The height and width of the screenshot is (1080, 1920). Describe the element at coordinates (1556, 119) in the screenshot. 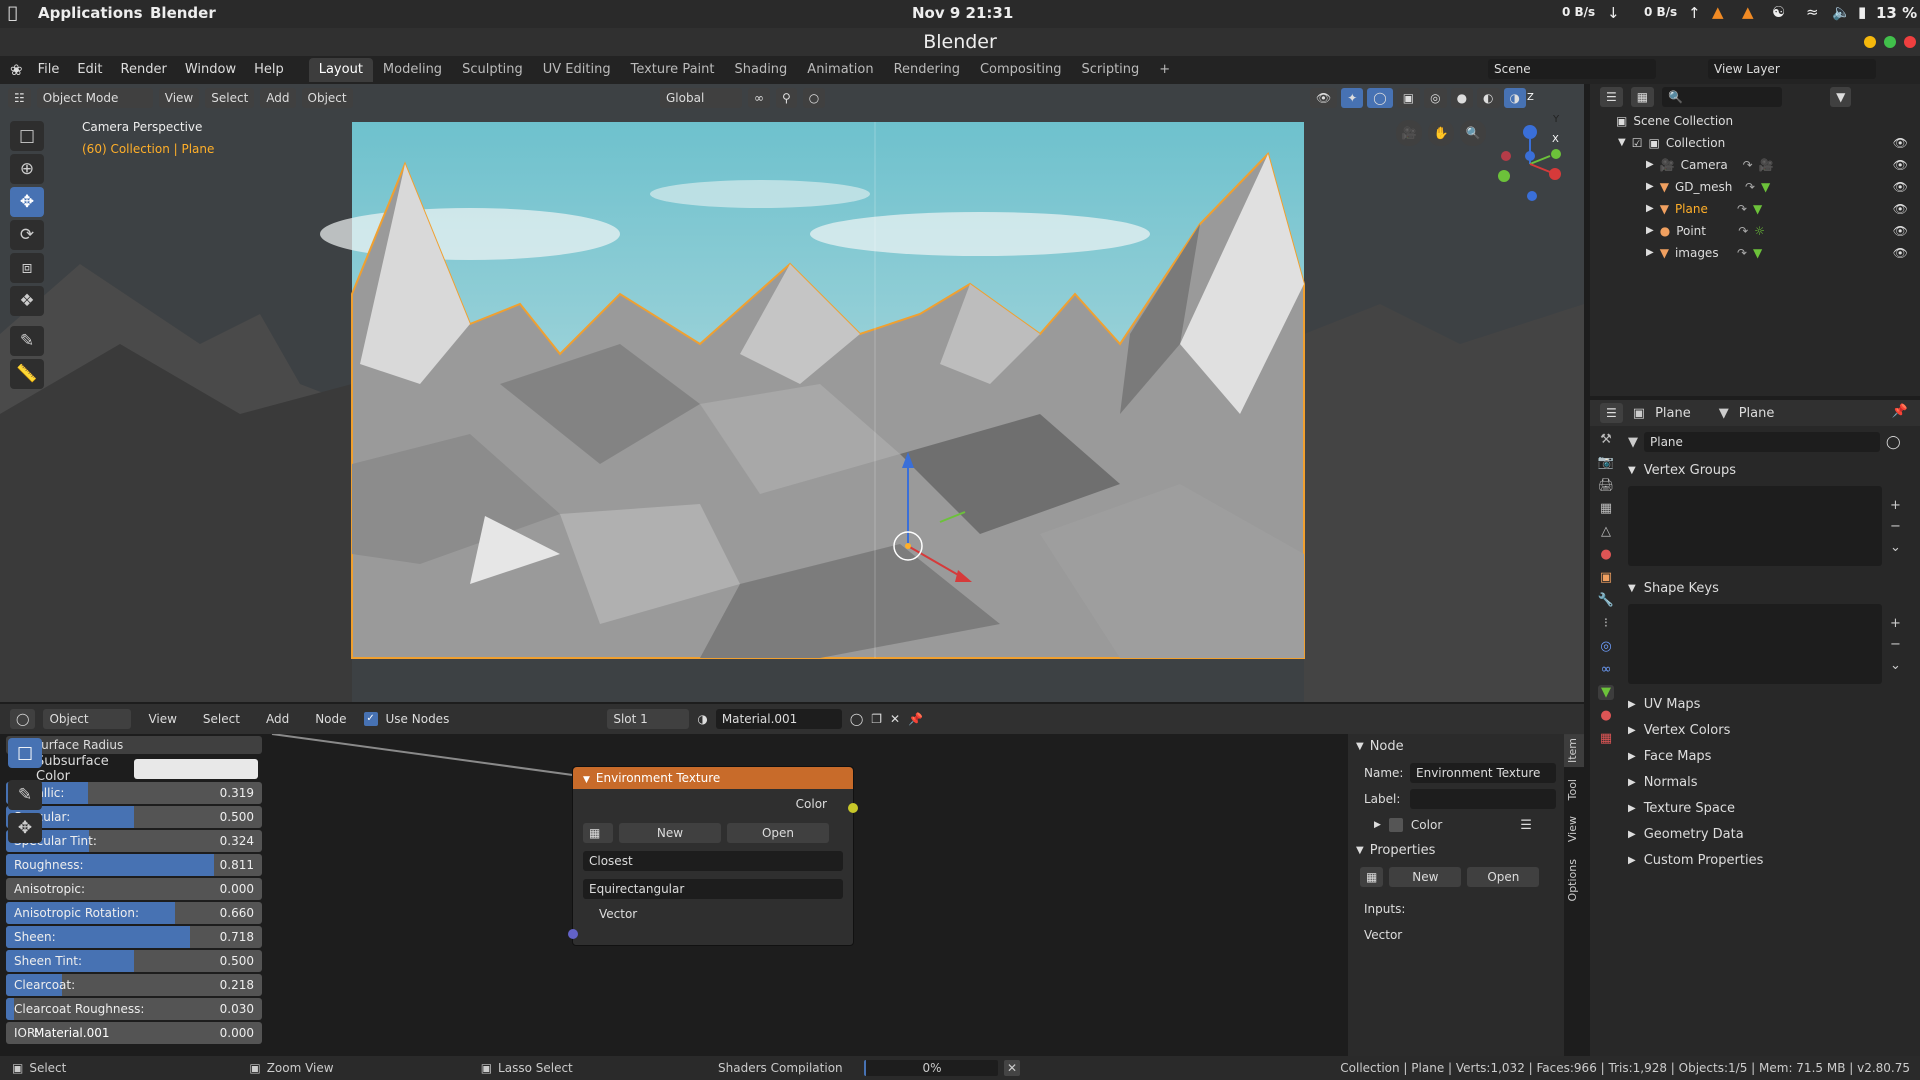

I see `gizmo-axis-y-label: Y` at that location.